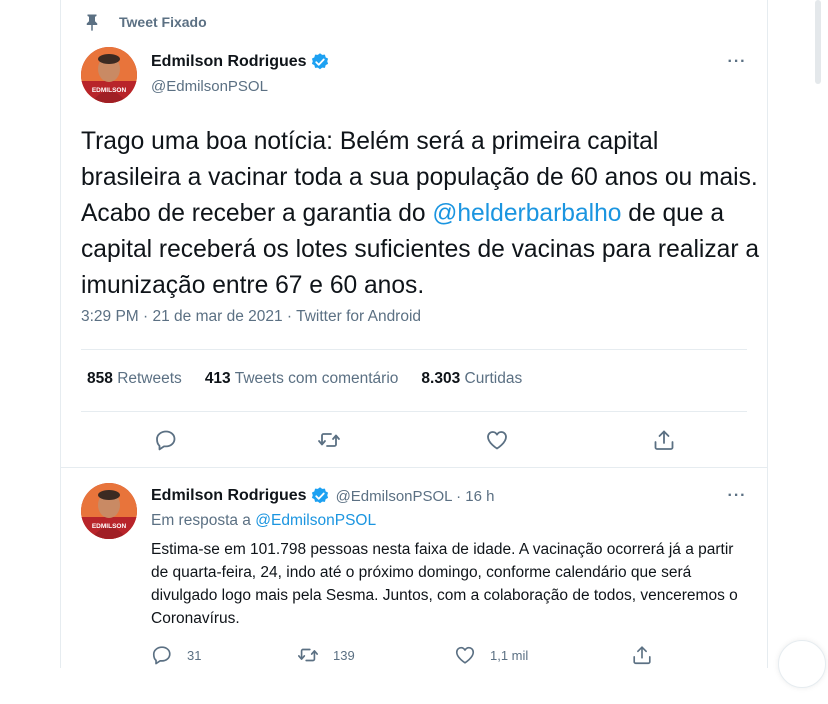  What do you see at coordinates (509, 655) in the screenshot?
I see `reply-likes-count: 1,1 mil` at bounding box center [509, 655].